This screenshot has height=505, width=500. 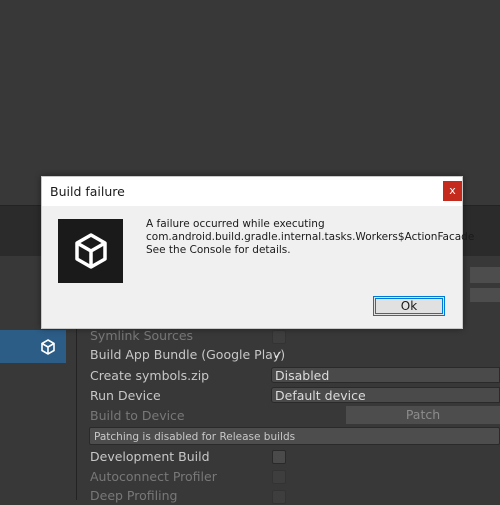 I want to click on ok-button: Ok, so click(x=409, y=306).